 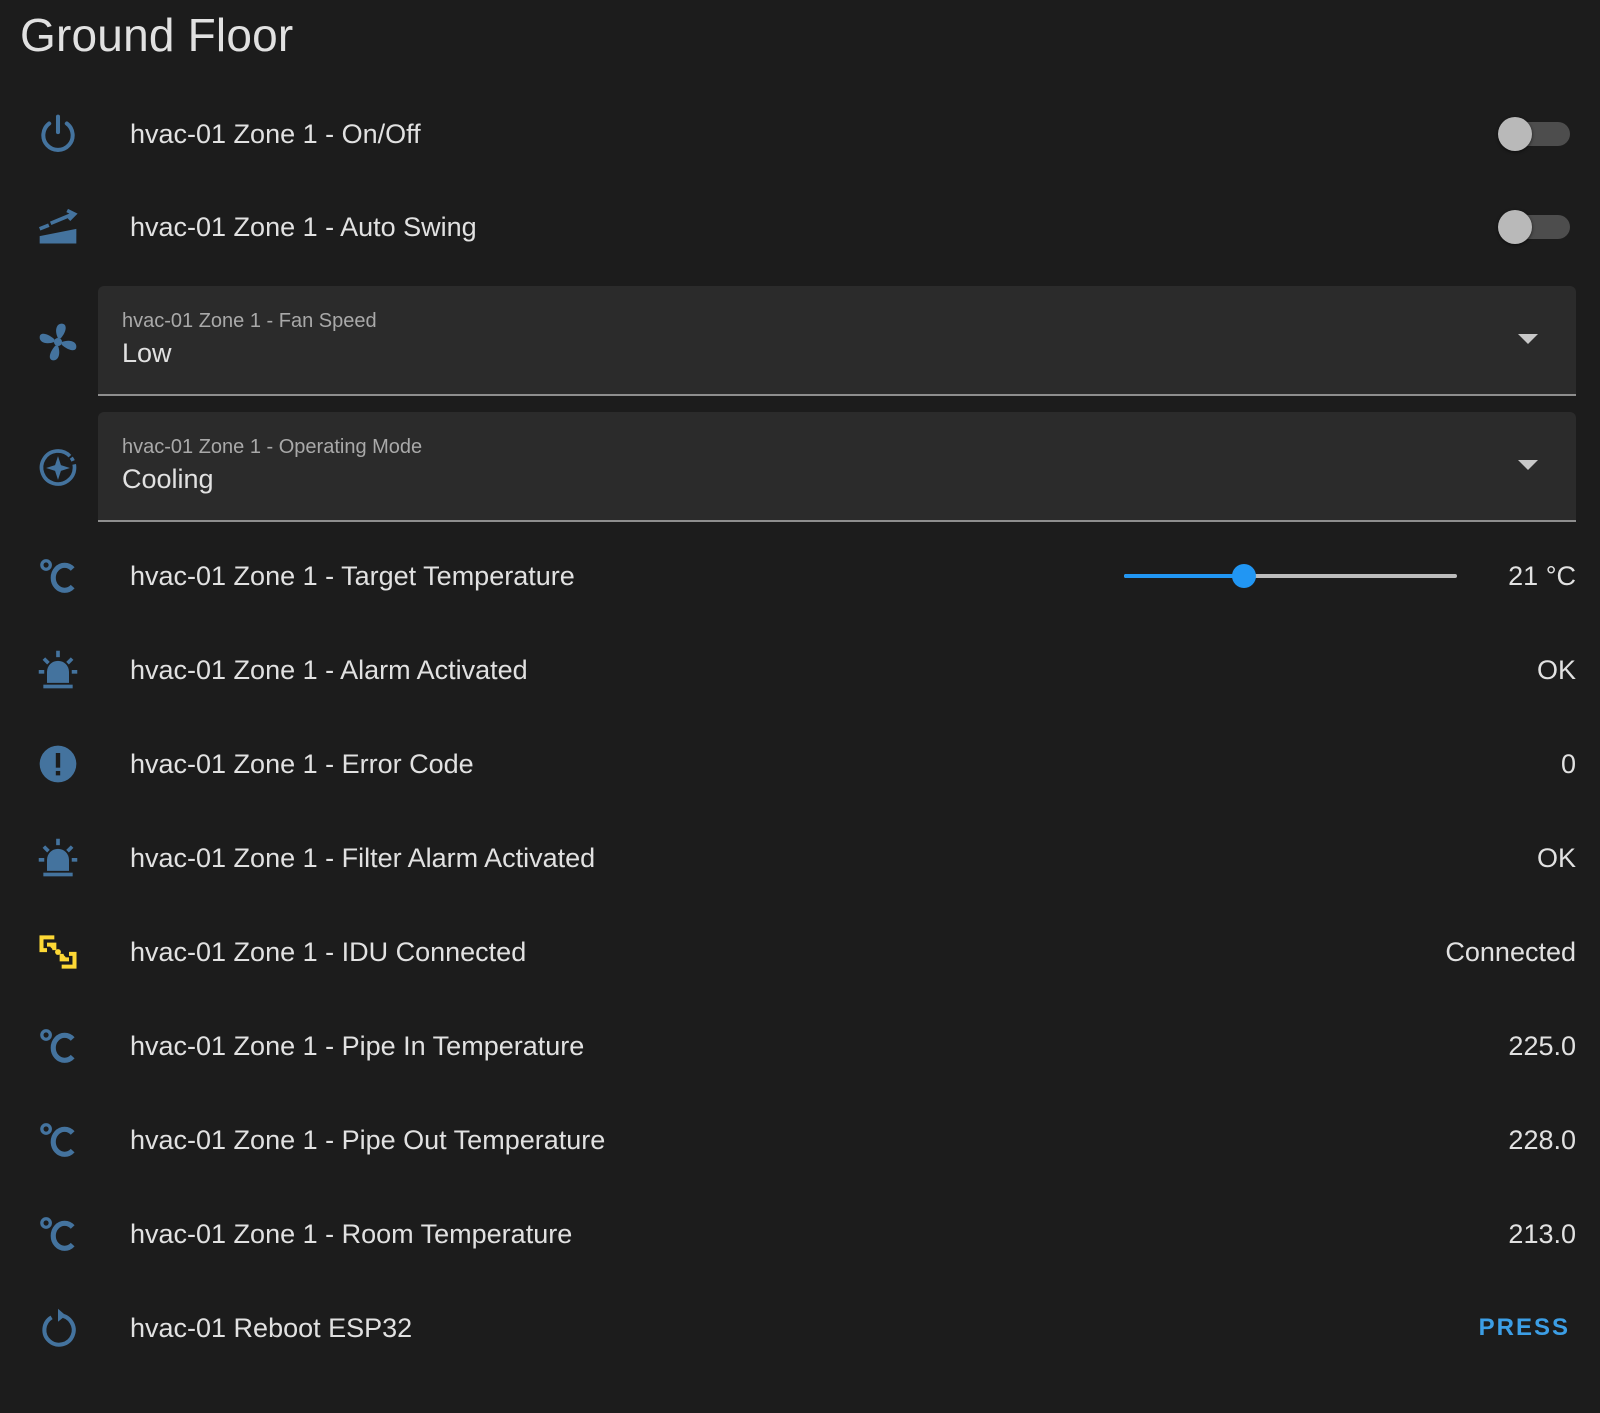 I want to click on filter-alarm-label: hvac-01 Zone 1 - Filter Alarm Activated, so click(x=362, y=858).